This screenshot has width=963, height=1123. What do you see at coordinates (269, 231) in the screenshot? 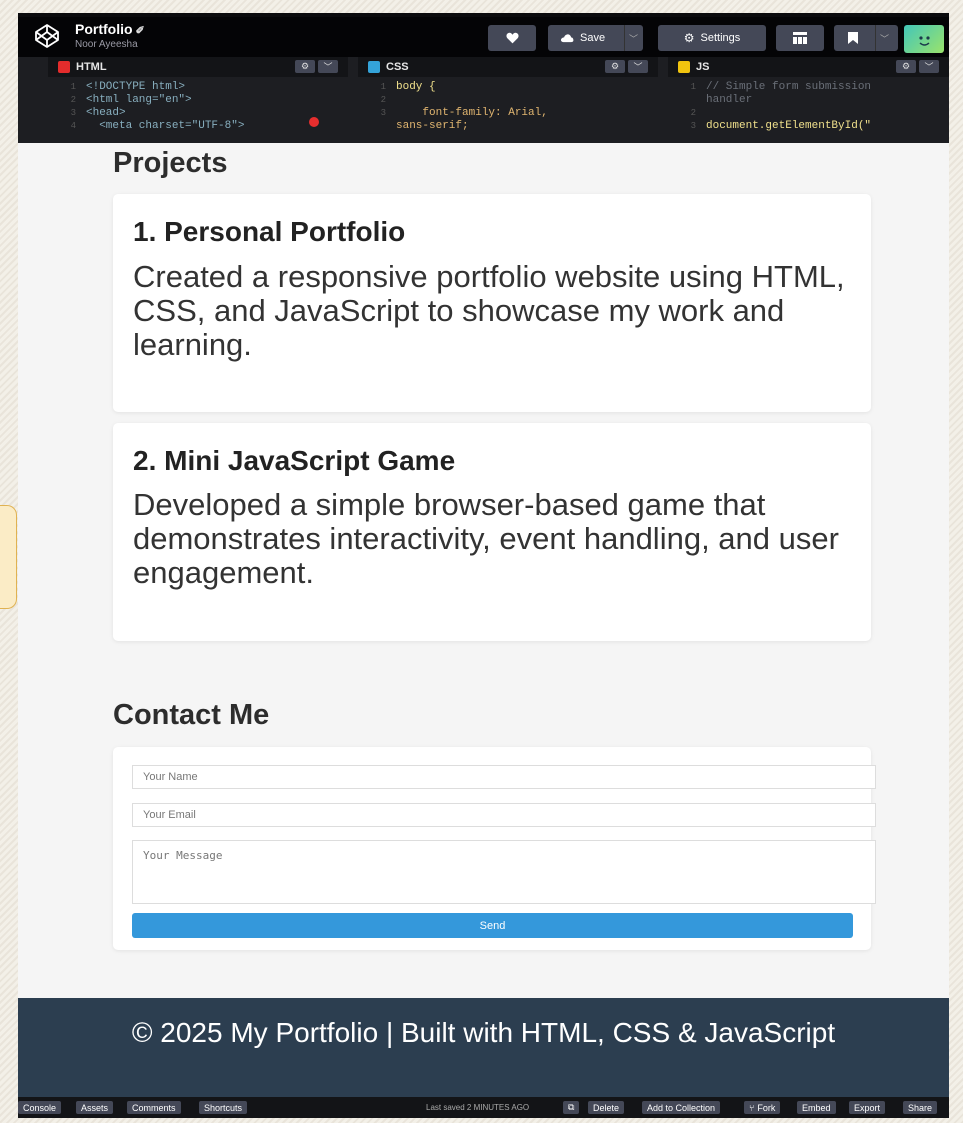
I see `project-title: 1. Personal Portfolio` at bounding box center [269, 231].